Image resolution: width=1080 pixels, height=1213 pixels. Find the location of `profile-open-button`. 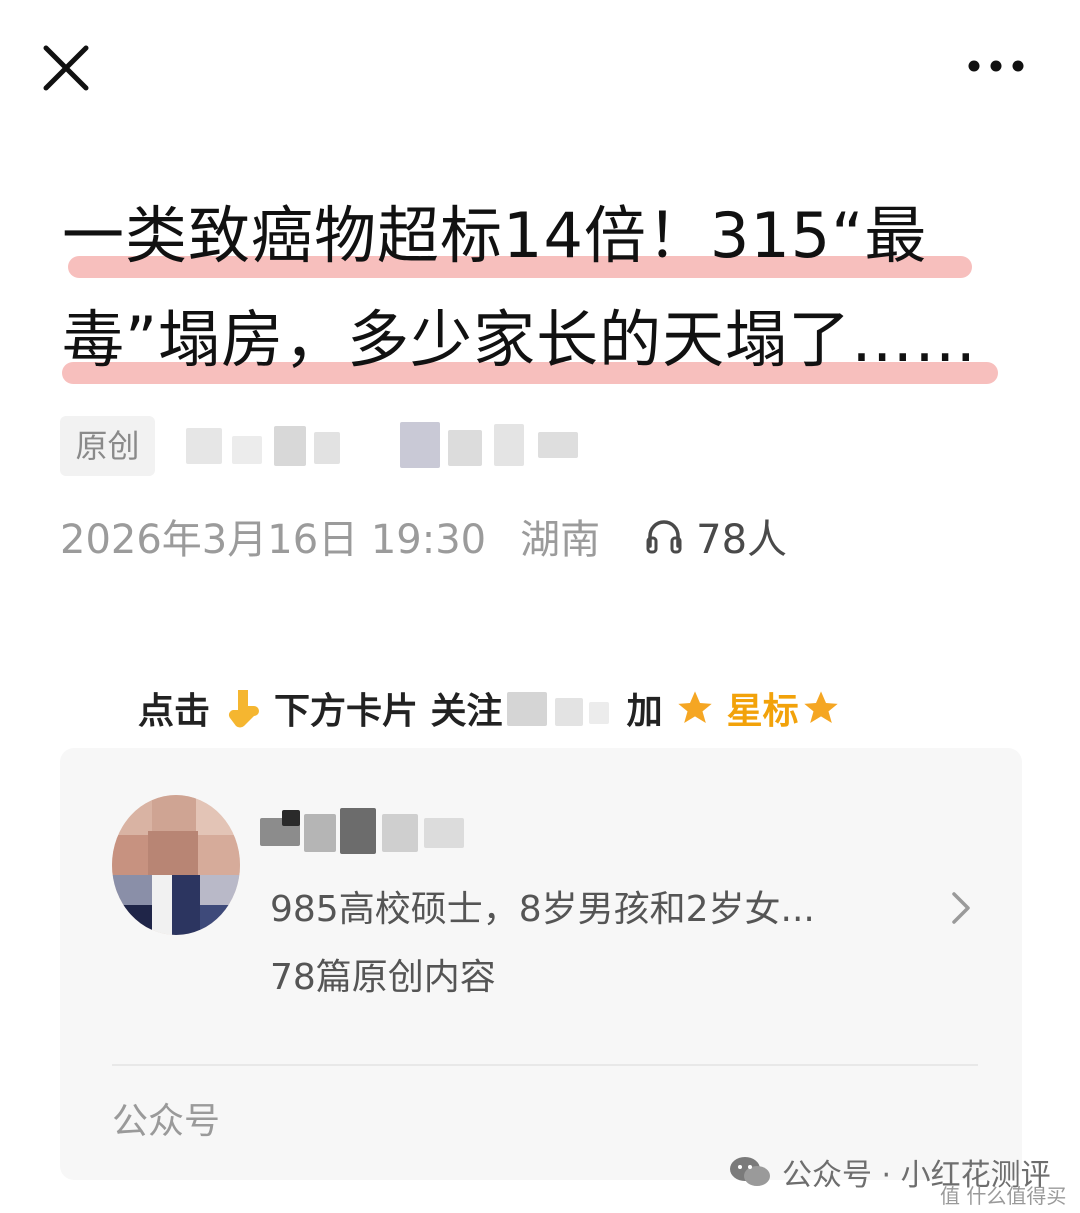

profile-open-button is located at coordinates (961, 908).